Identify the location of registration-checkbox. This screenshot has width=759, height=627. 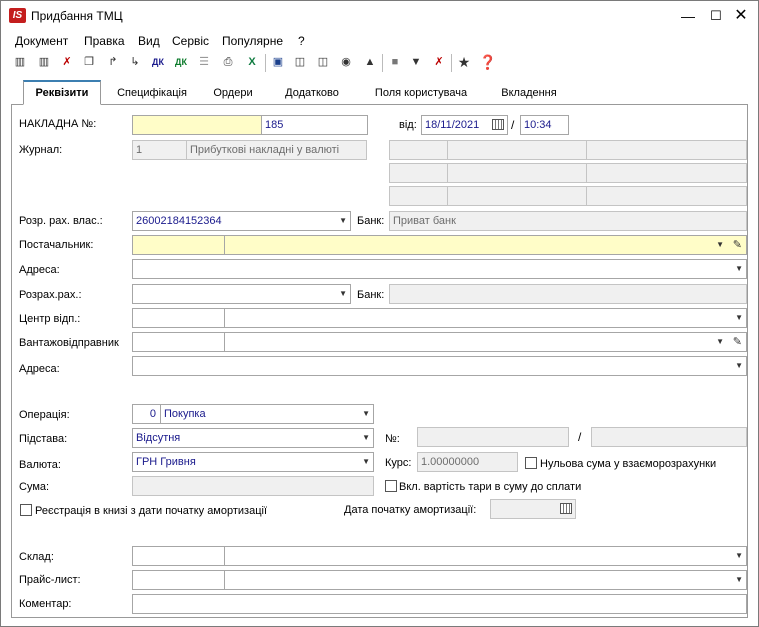
(26, 510).